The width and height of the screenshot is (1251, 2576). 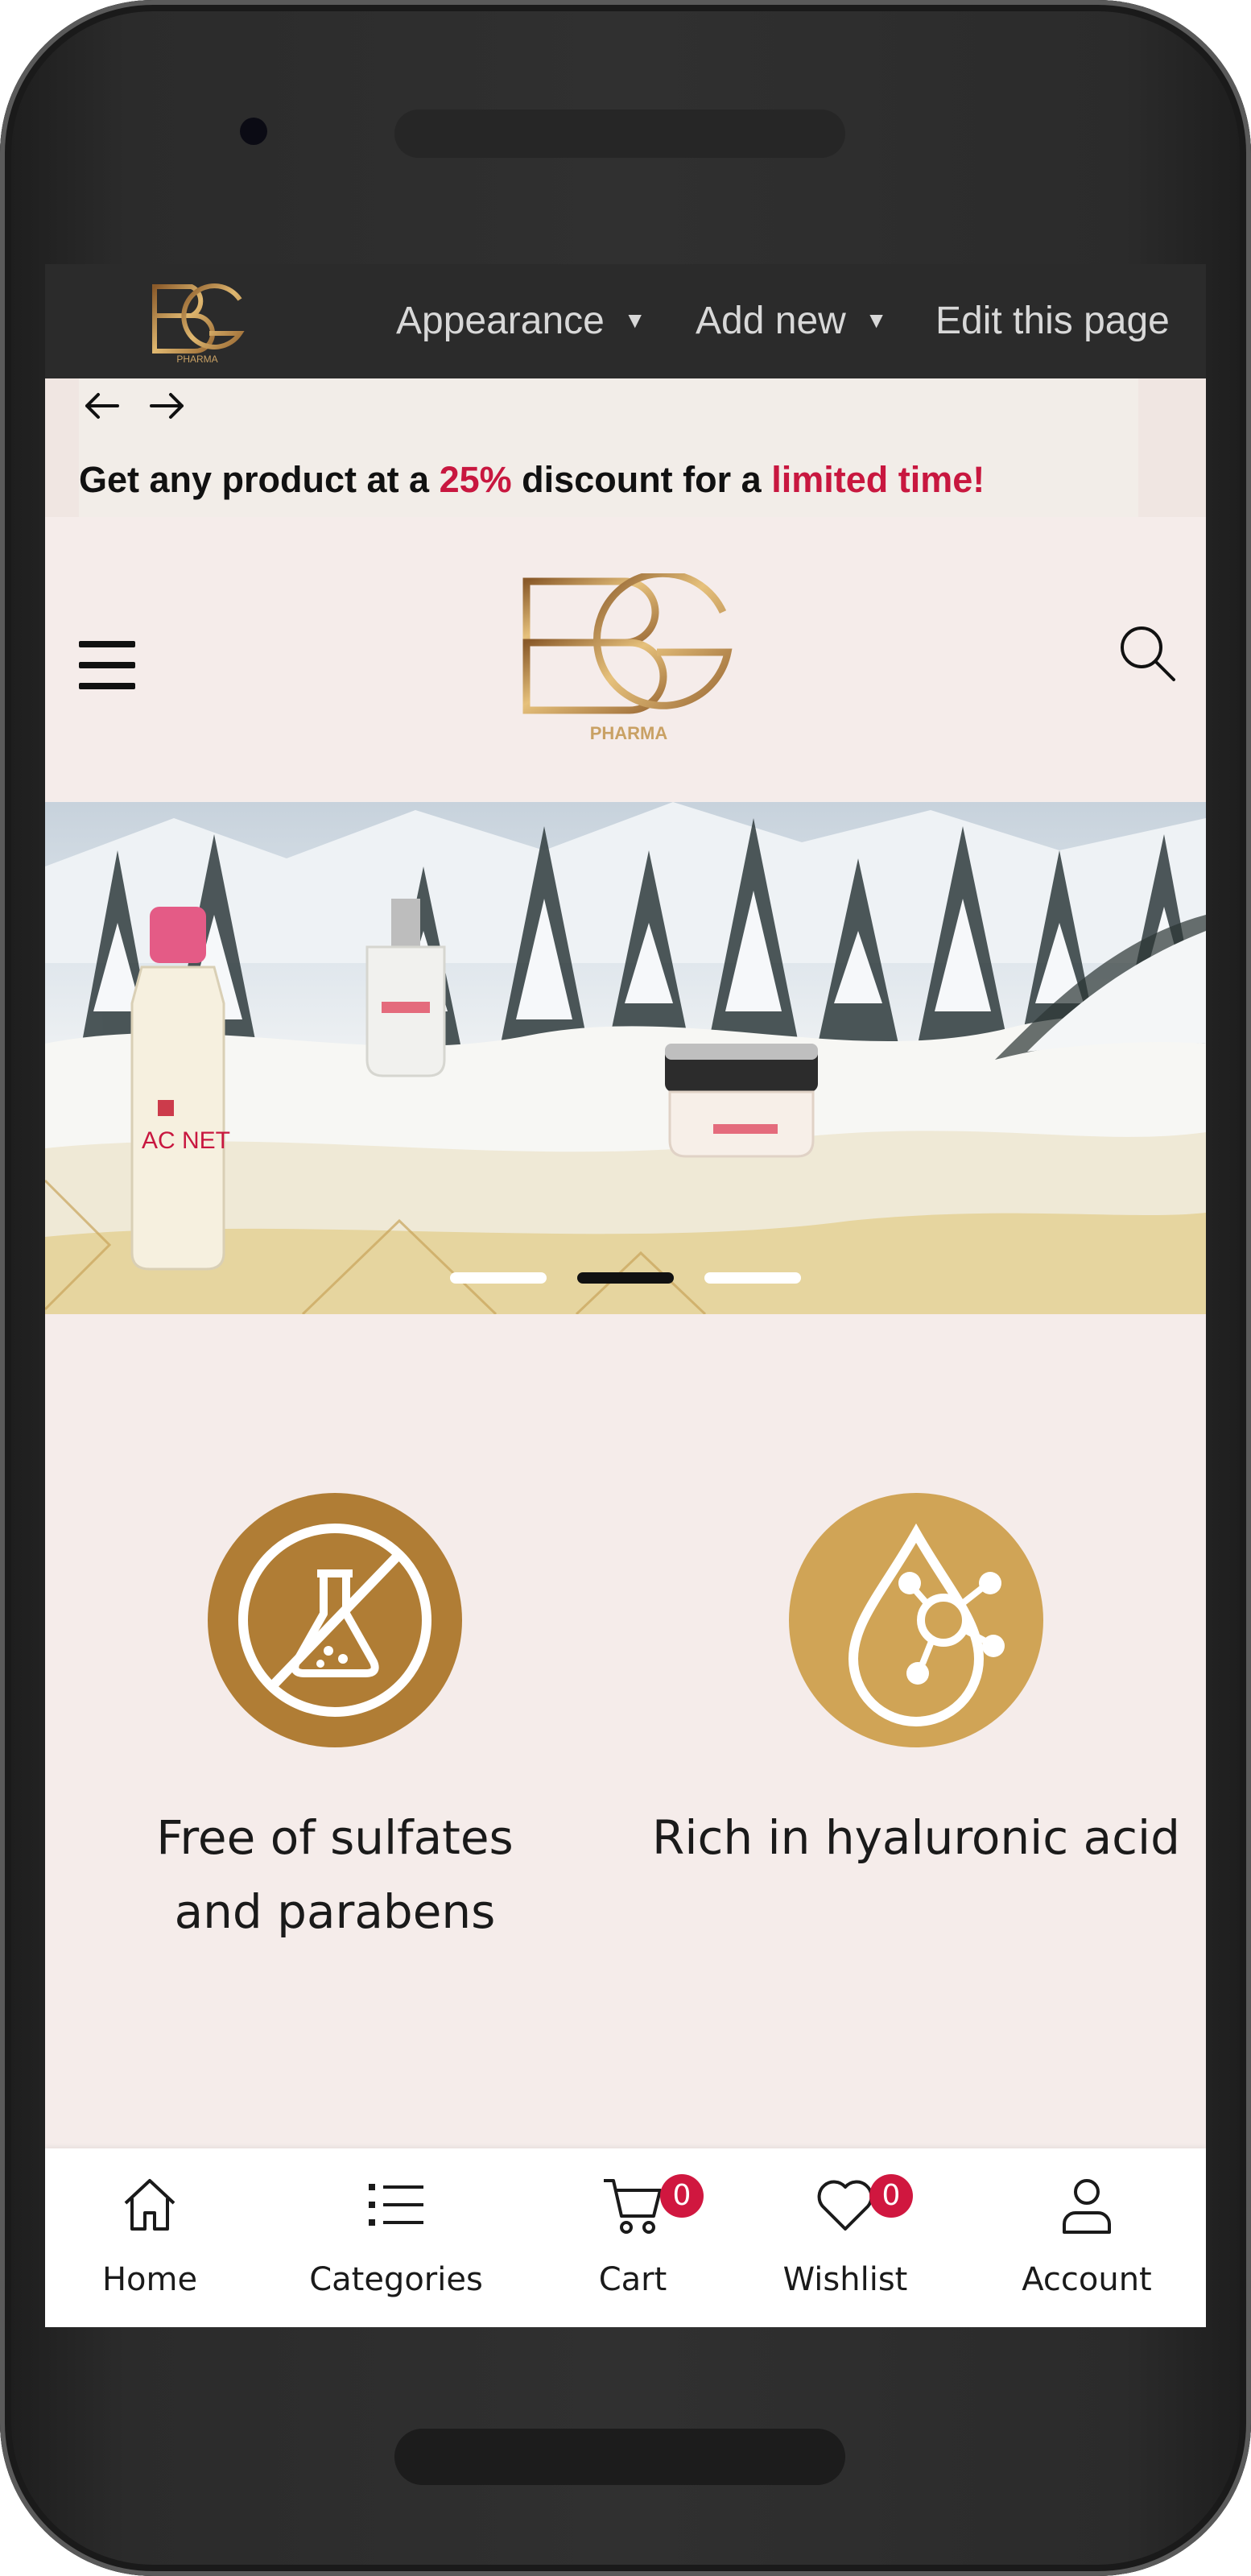 I want to click on site-header: PHARMA, so click(x=625, y=660).